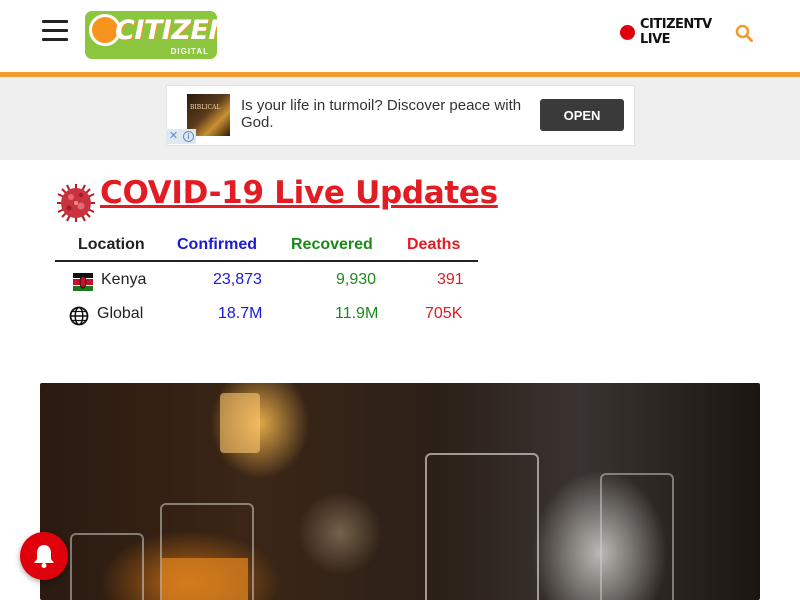  What do you see at coordinates (582, 115) in the screenshot?
I see `ad-open-button: OPEN` at bounding box center [582, 115].